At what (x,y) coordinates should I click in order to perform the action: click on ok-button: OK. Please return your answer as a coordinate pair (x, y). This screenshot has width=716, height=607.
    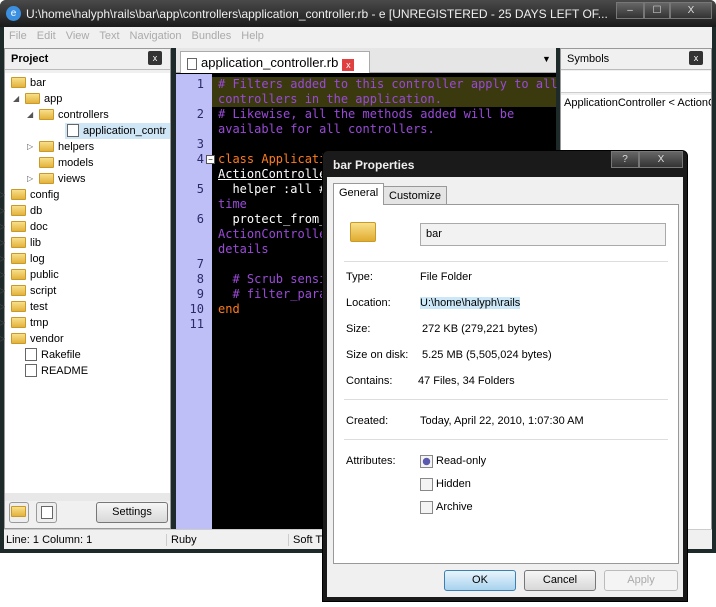
    Looking at the image, I should click on (480, 580).